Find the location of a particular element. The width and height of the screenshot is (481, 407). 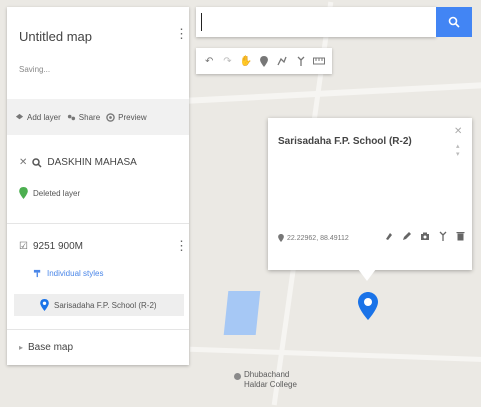

water-body is located at coordinates (242, 313).